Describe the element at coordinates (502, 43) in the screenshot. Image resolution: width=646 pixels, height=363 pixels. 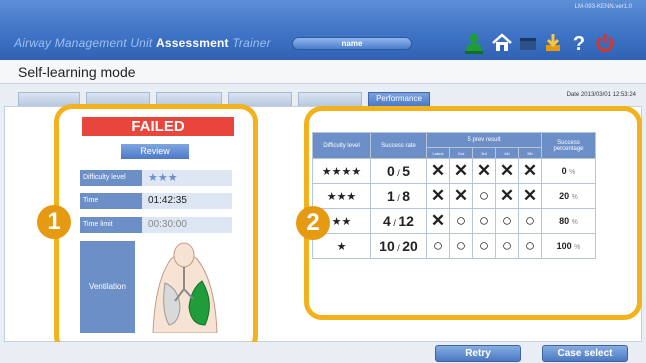
I see `home-icon` at that location.